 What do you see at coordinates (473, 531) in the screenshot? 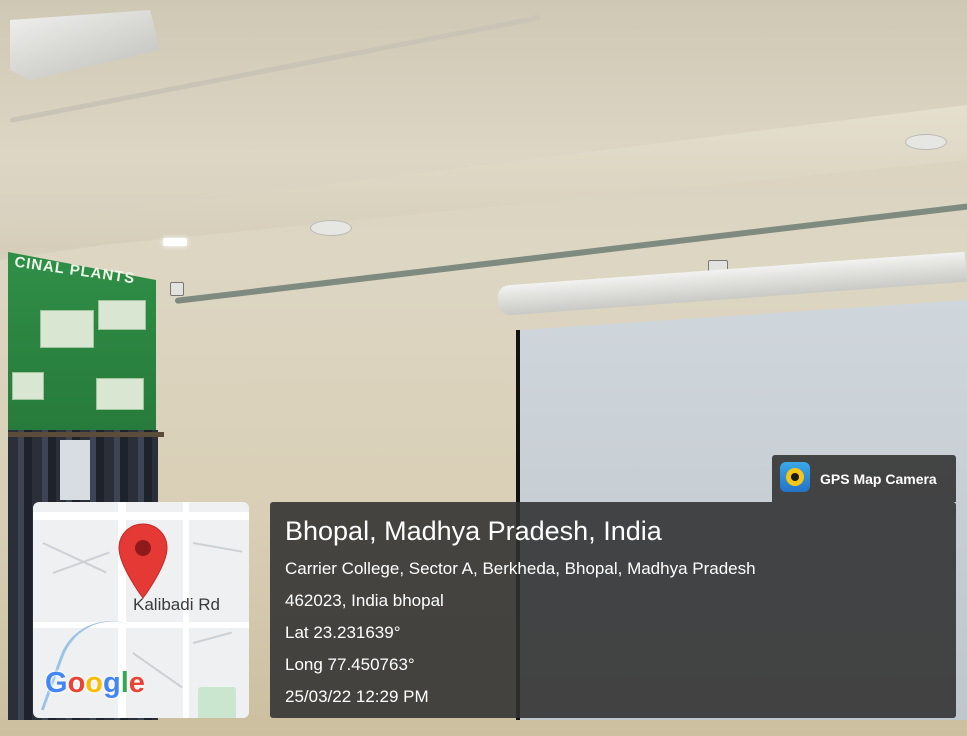
I see `location-title: Bhopal, Madhya Pradesh, India` at bounding box center [473, 531].